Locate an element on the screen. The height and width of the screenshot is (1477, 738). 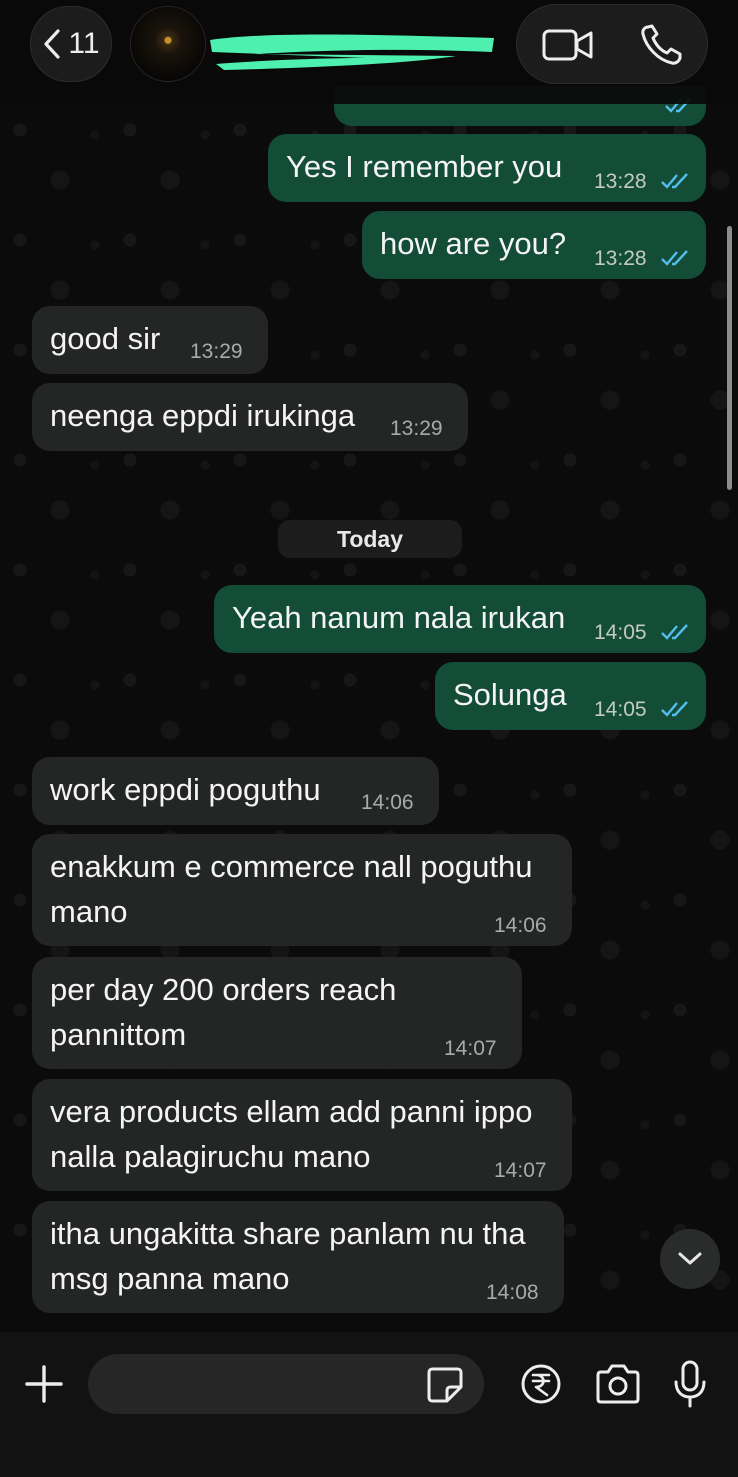
message-time: 14:08 is located at coordinates (512, 1292).